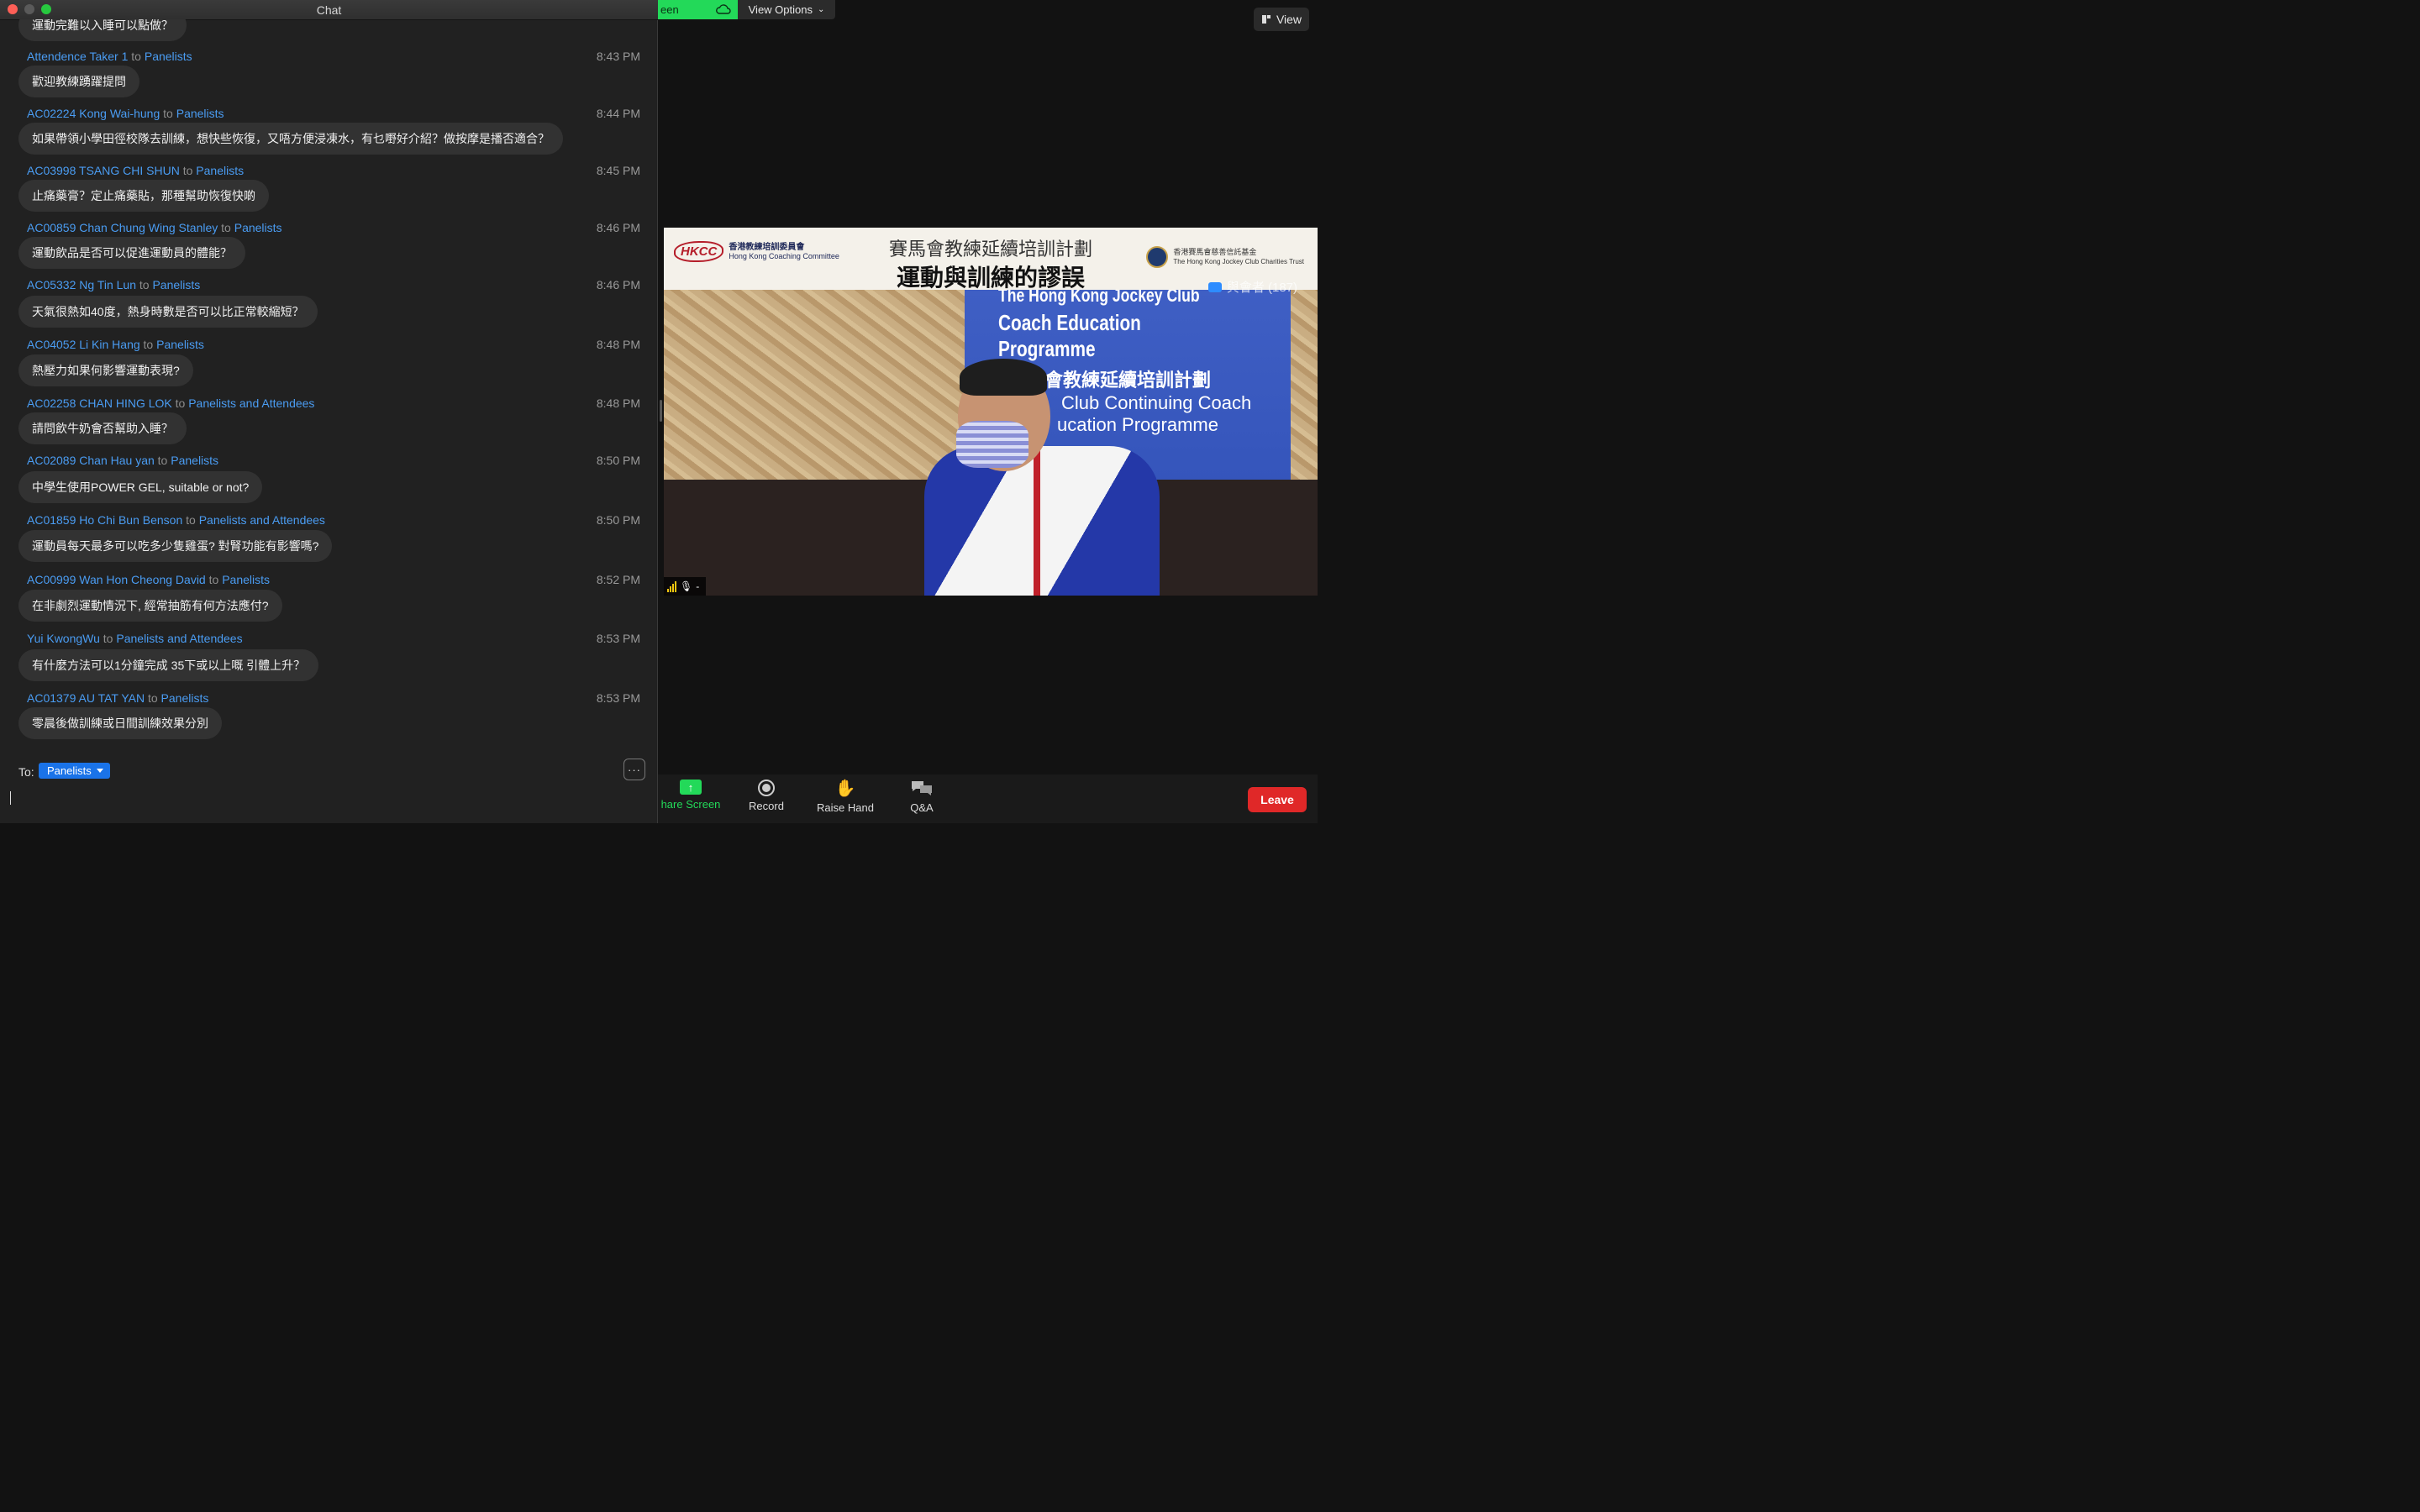 The height and width of the screenshot is (1512, 2420). I want to click on message-header: AC02224 Kong Wai-hung to Panelists, so click(125, 113).